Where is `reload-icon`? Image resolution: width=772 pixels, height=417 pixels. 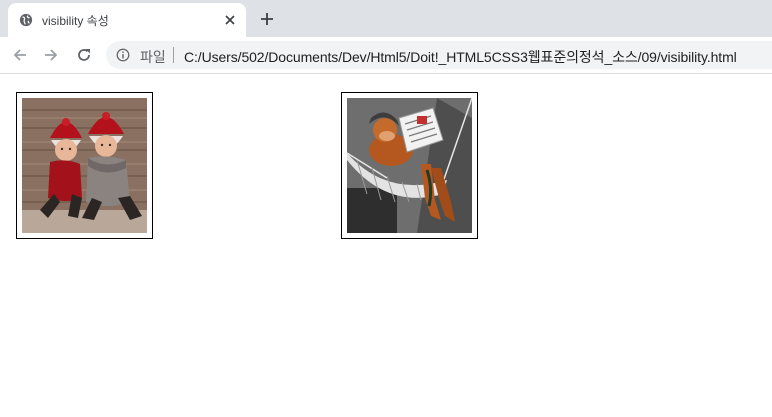
reload-icon is located at coordinates (84, 55).